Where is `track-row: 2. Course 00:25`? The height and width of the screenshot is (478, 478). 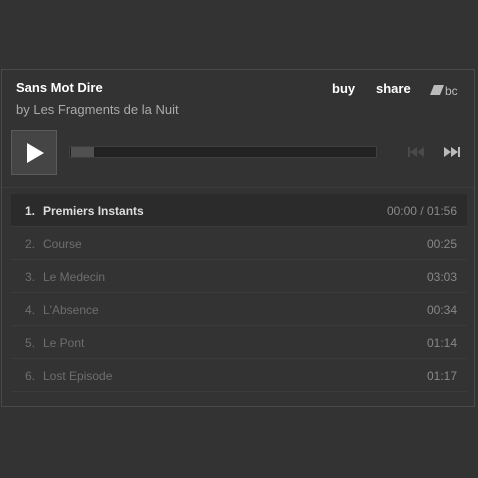 track-row: 2. Course 00:25 is located at coordinates (239, 243).